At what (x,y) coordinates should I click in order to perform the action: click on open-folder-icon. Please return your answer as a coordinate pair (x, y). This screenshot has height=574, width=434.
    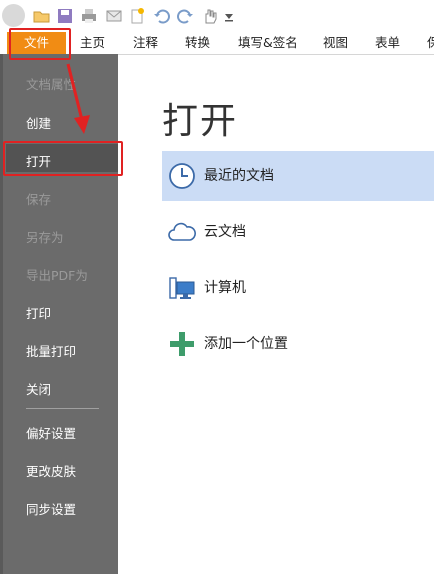
    Looking at the image, I should click on (42, 16).